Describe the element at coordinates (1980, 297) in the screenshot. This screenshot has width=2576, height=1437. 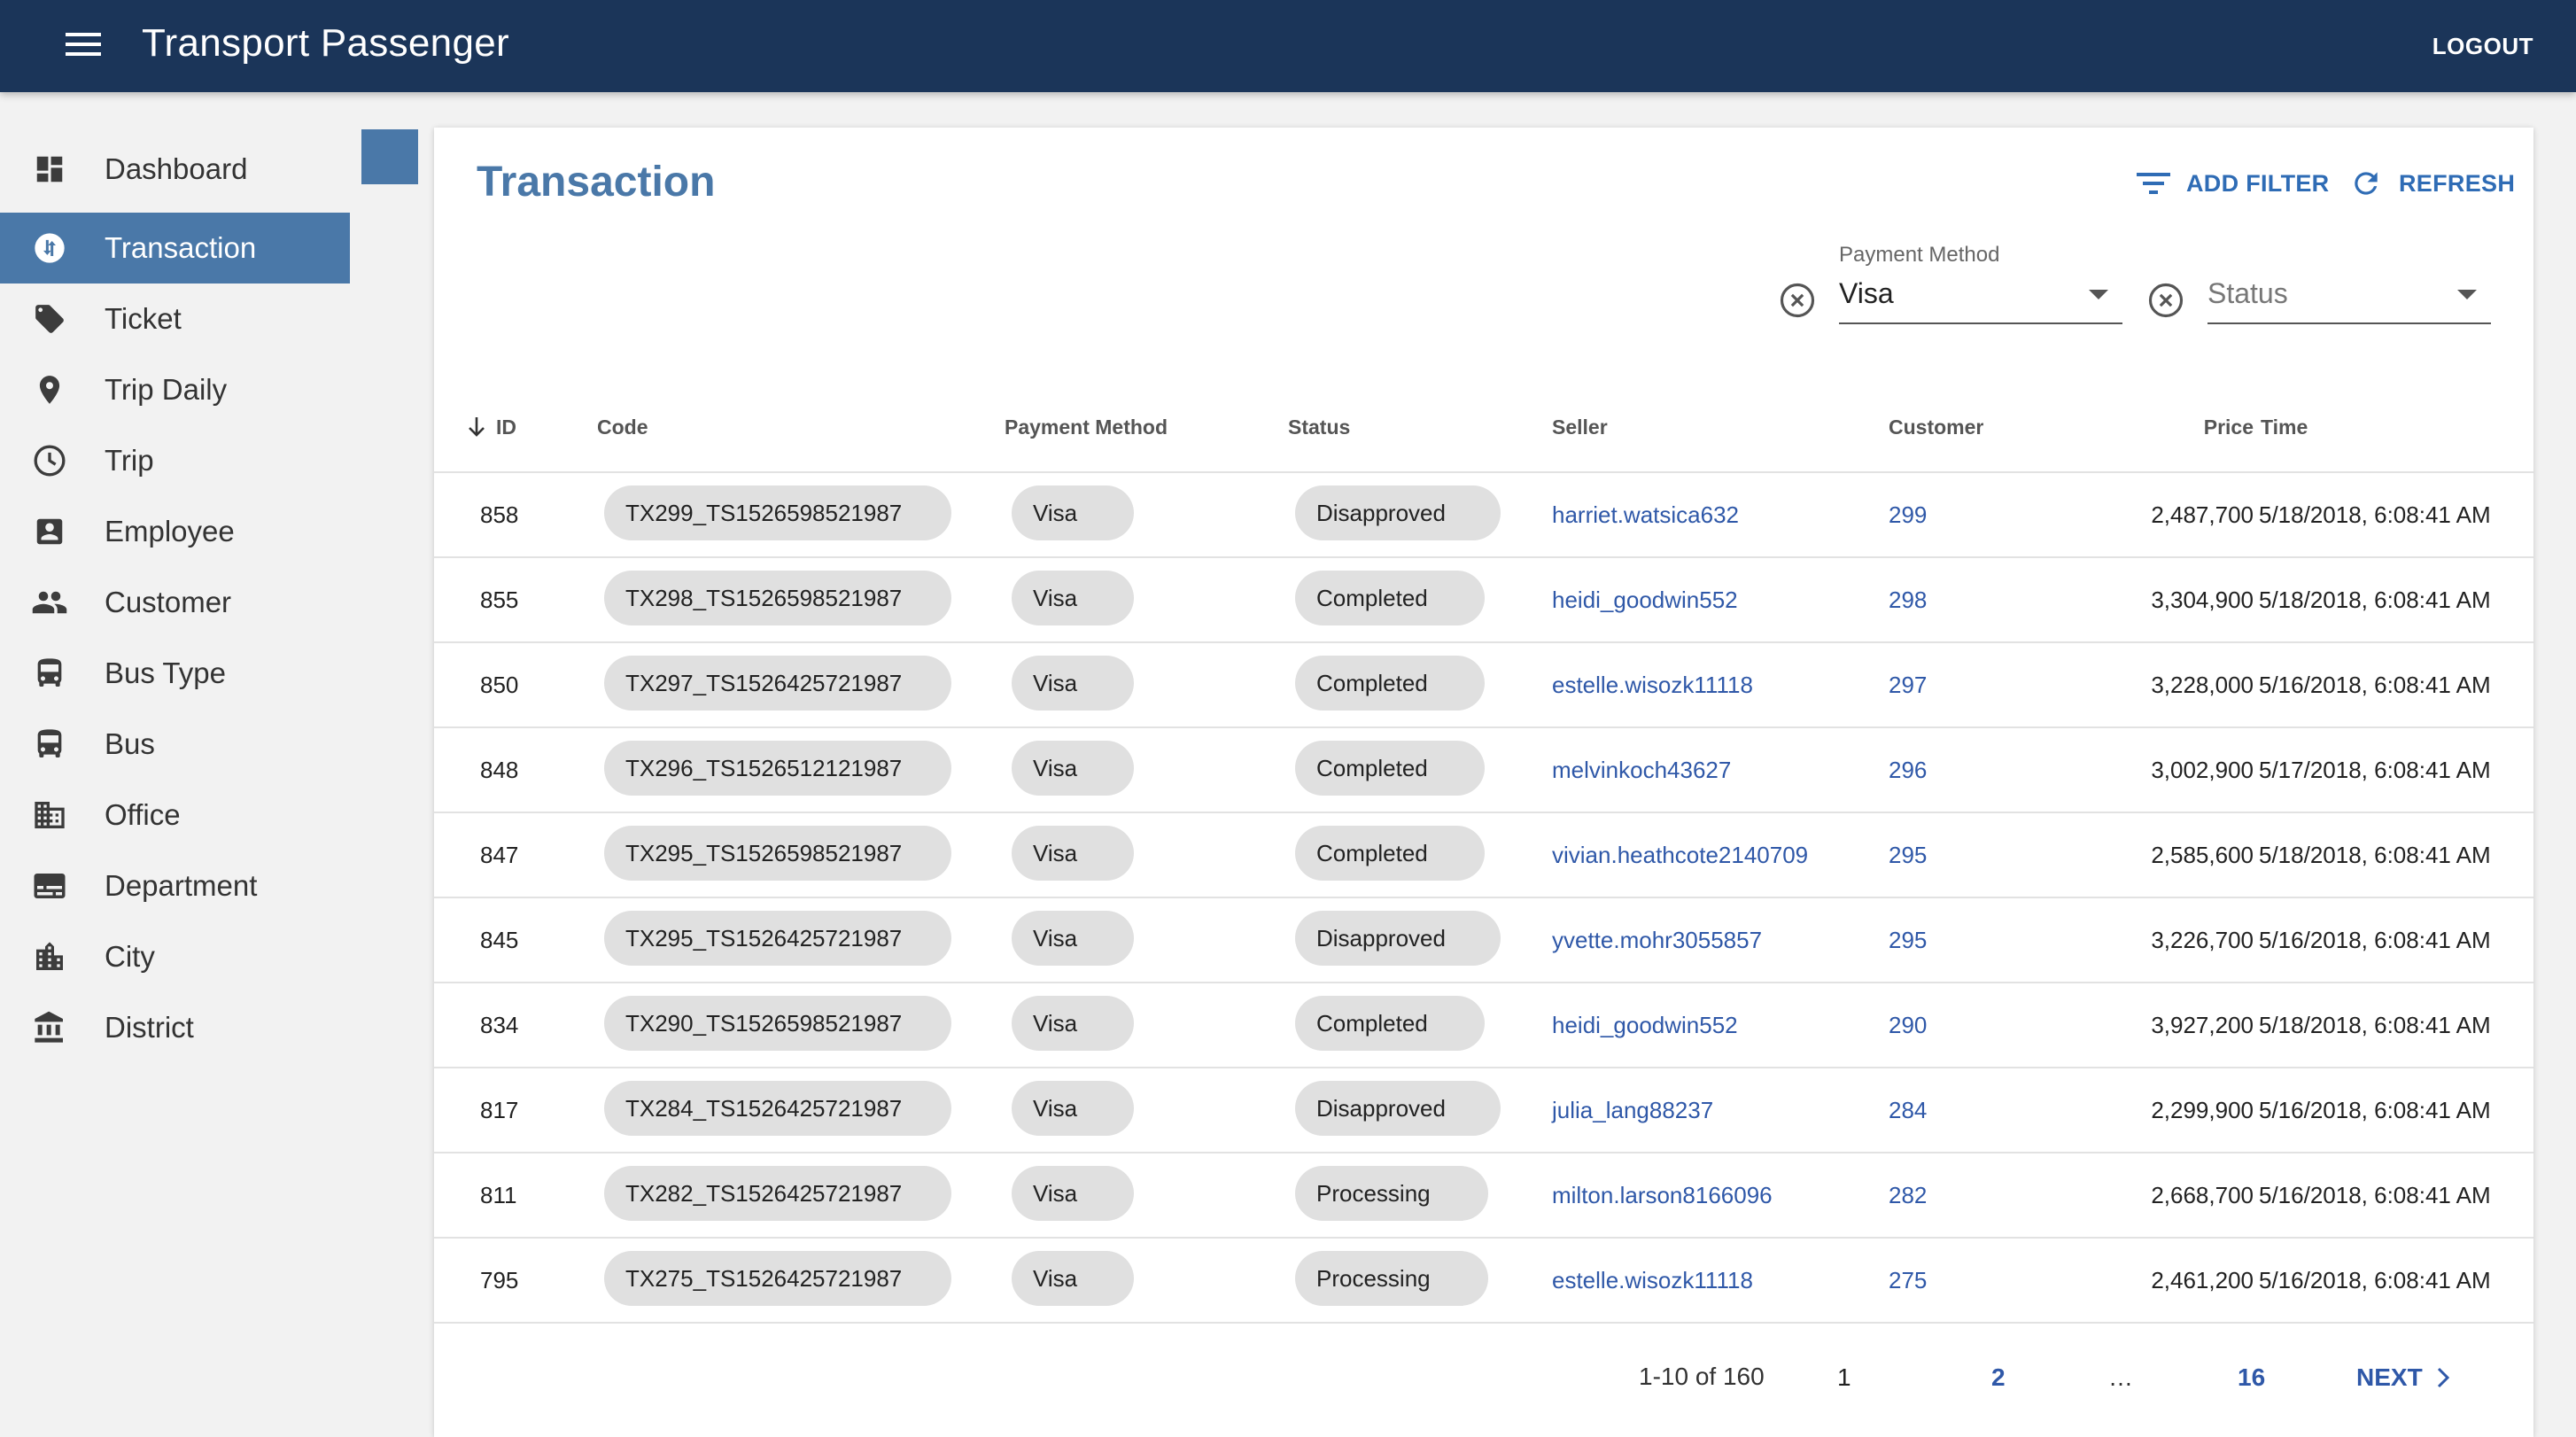
I see `payment-method-select: Visa` at that location.